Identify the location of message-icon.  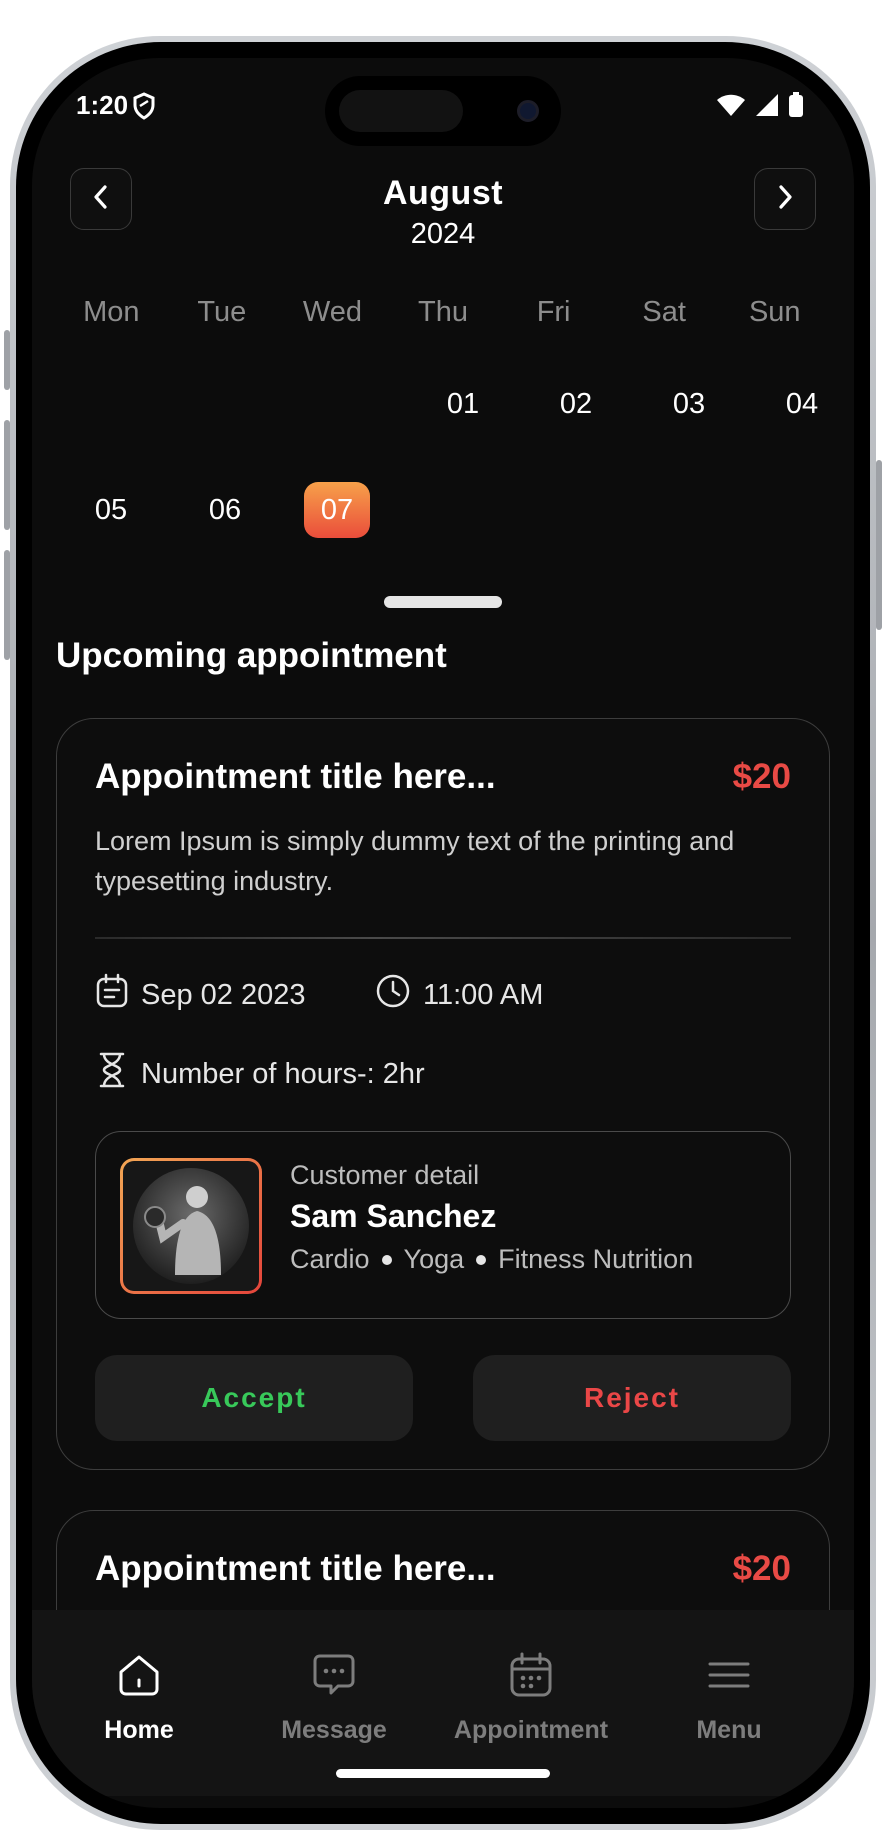
(334, 1675).